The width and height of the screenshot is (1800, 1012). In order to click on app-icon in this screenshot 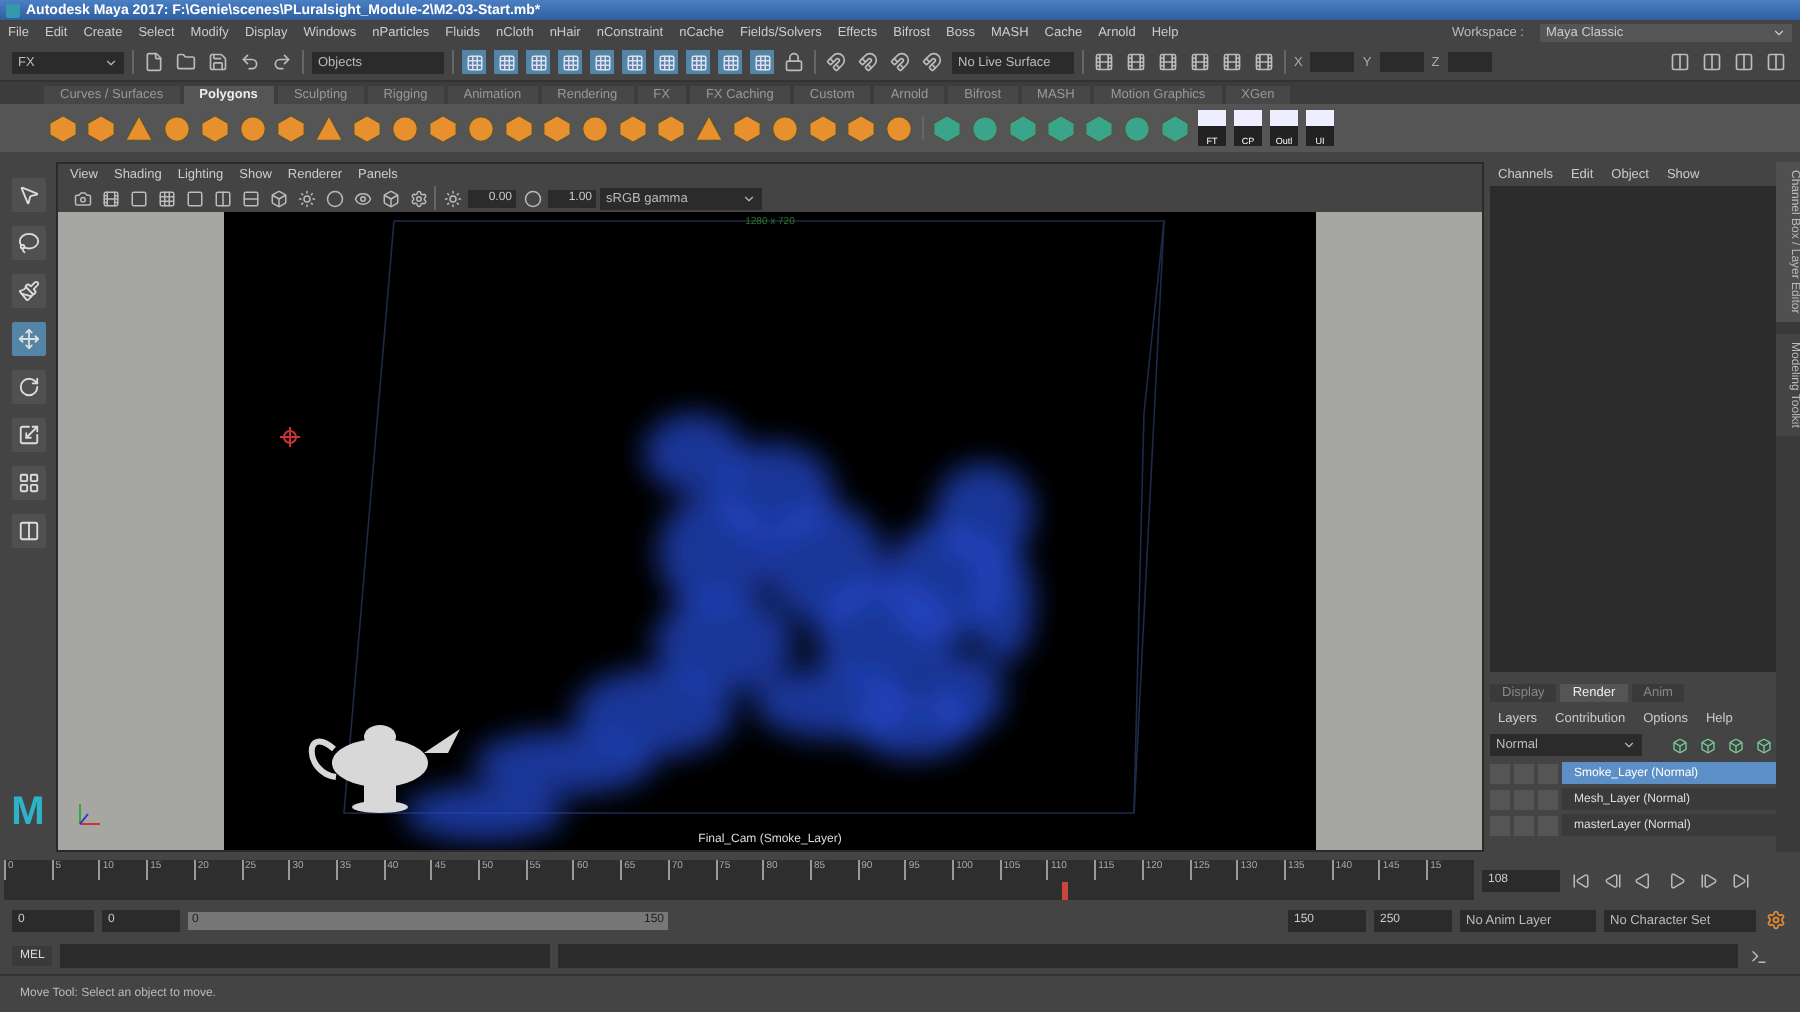, I will do `click(13, 10)`.